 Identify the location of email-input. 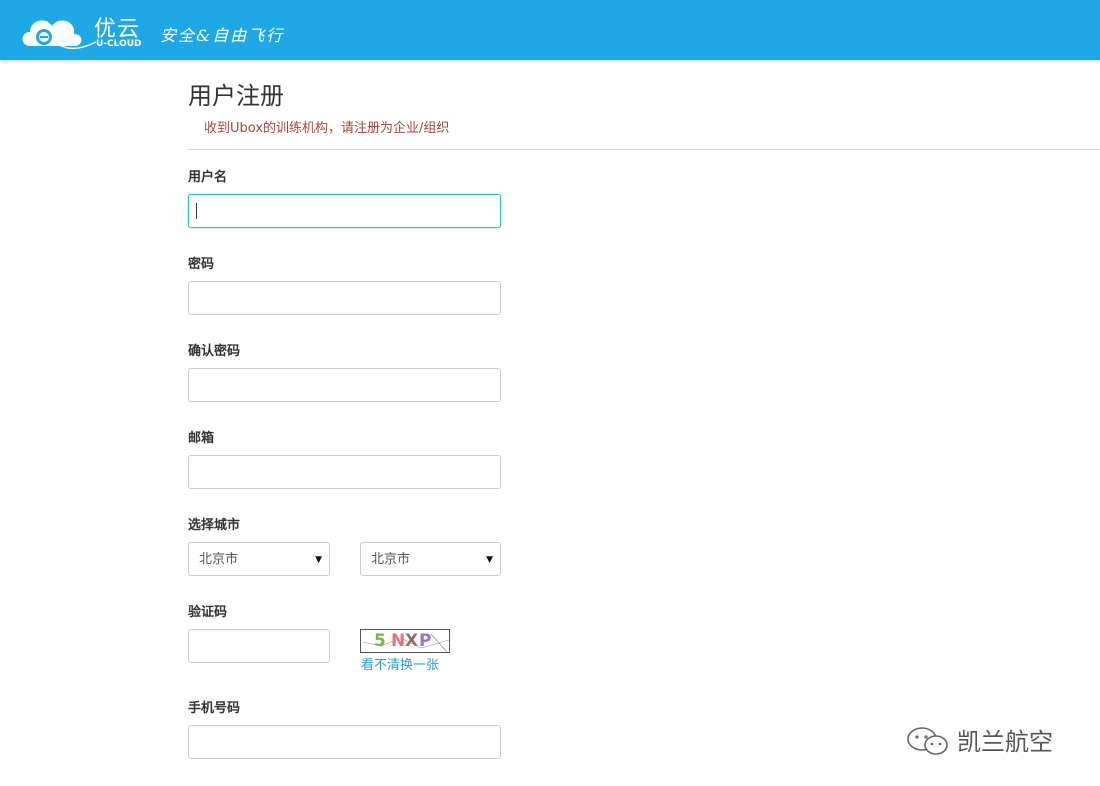
(344, 472).